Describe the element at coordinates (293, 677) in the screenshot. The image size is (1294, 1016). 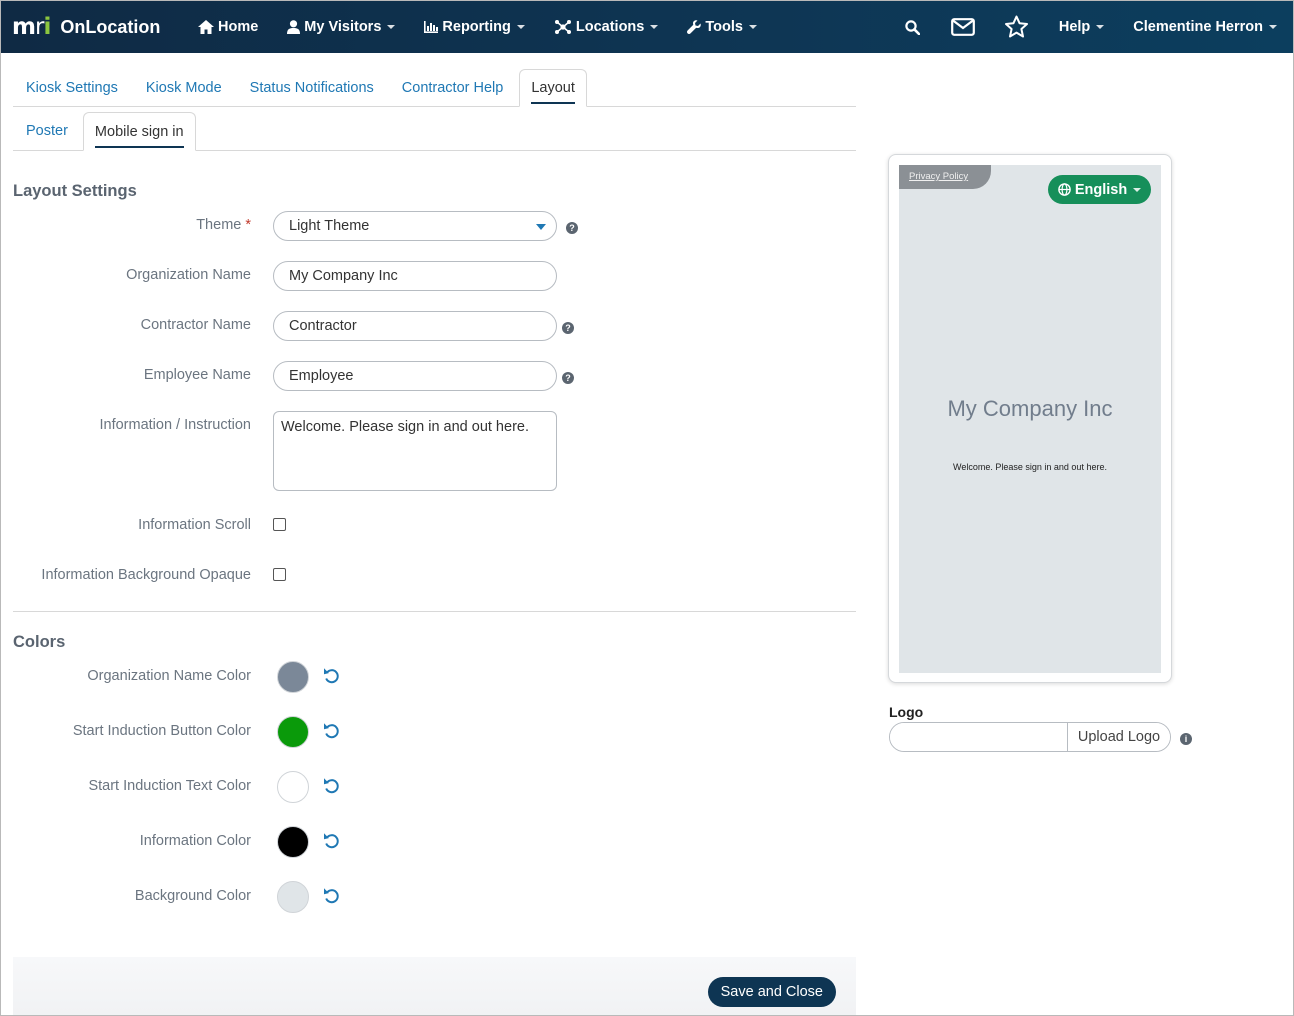
I see `org-name-color-swatch` at that location.